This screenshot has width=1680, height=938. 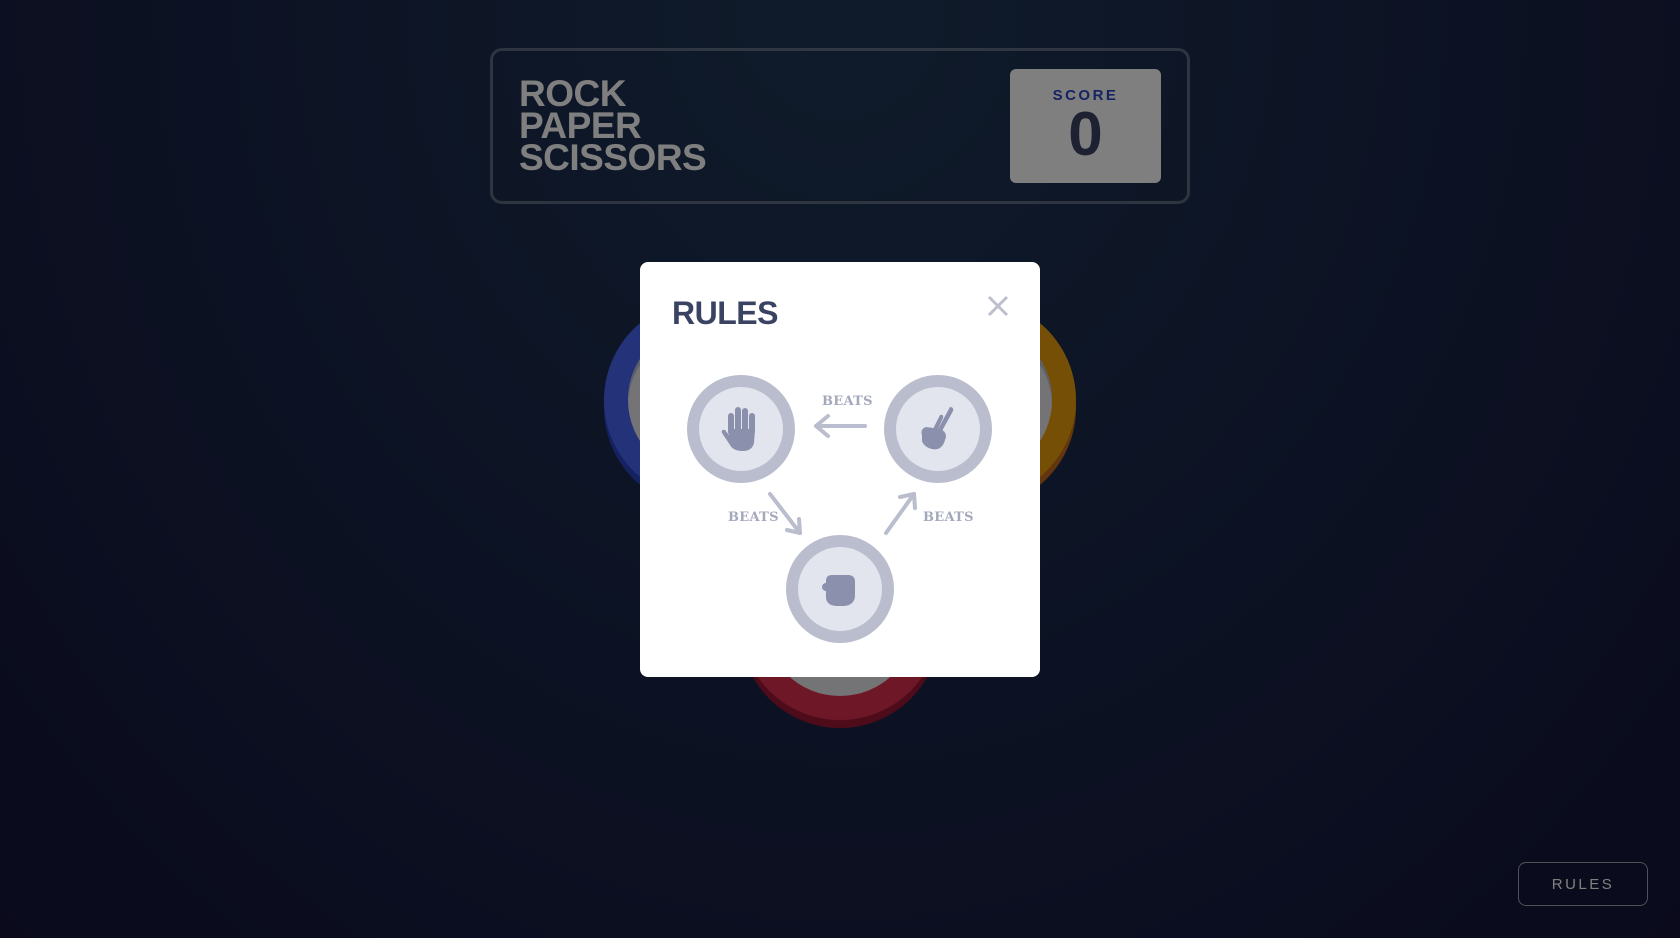 What do you see at coordinates (753, 517) in the screenshot?
I see `beats-label-paper-rock: BEATS` at bounding box center [753, 517].